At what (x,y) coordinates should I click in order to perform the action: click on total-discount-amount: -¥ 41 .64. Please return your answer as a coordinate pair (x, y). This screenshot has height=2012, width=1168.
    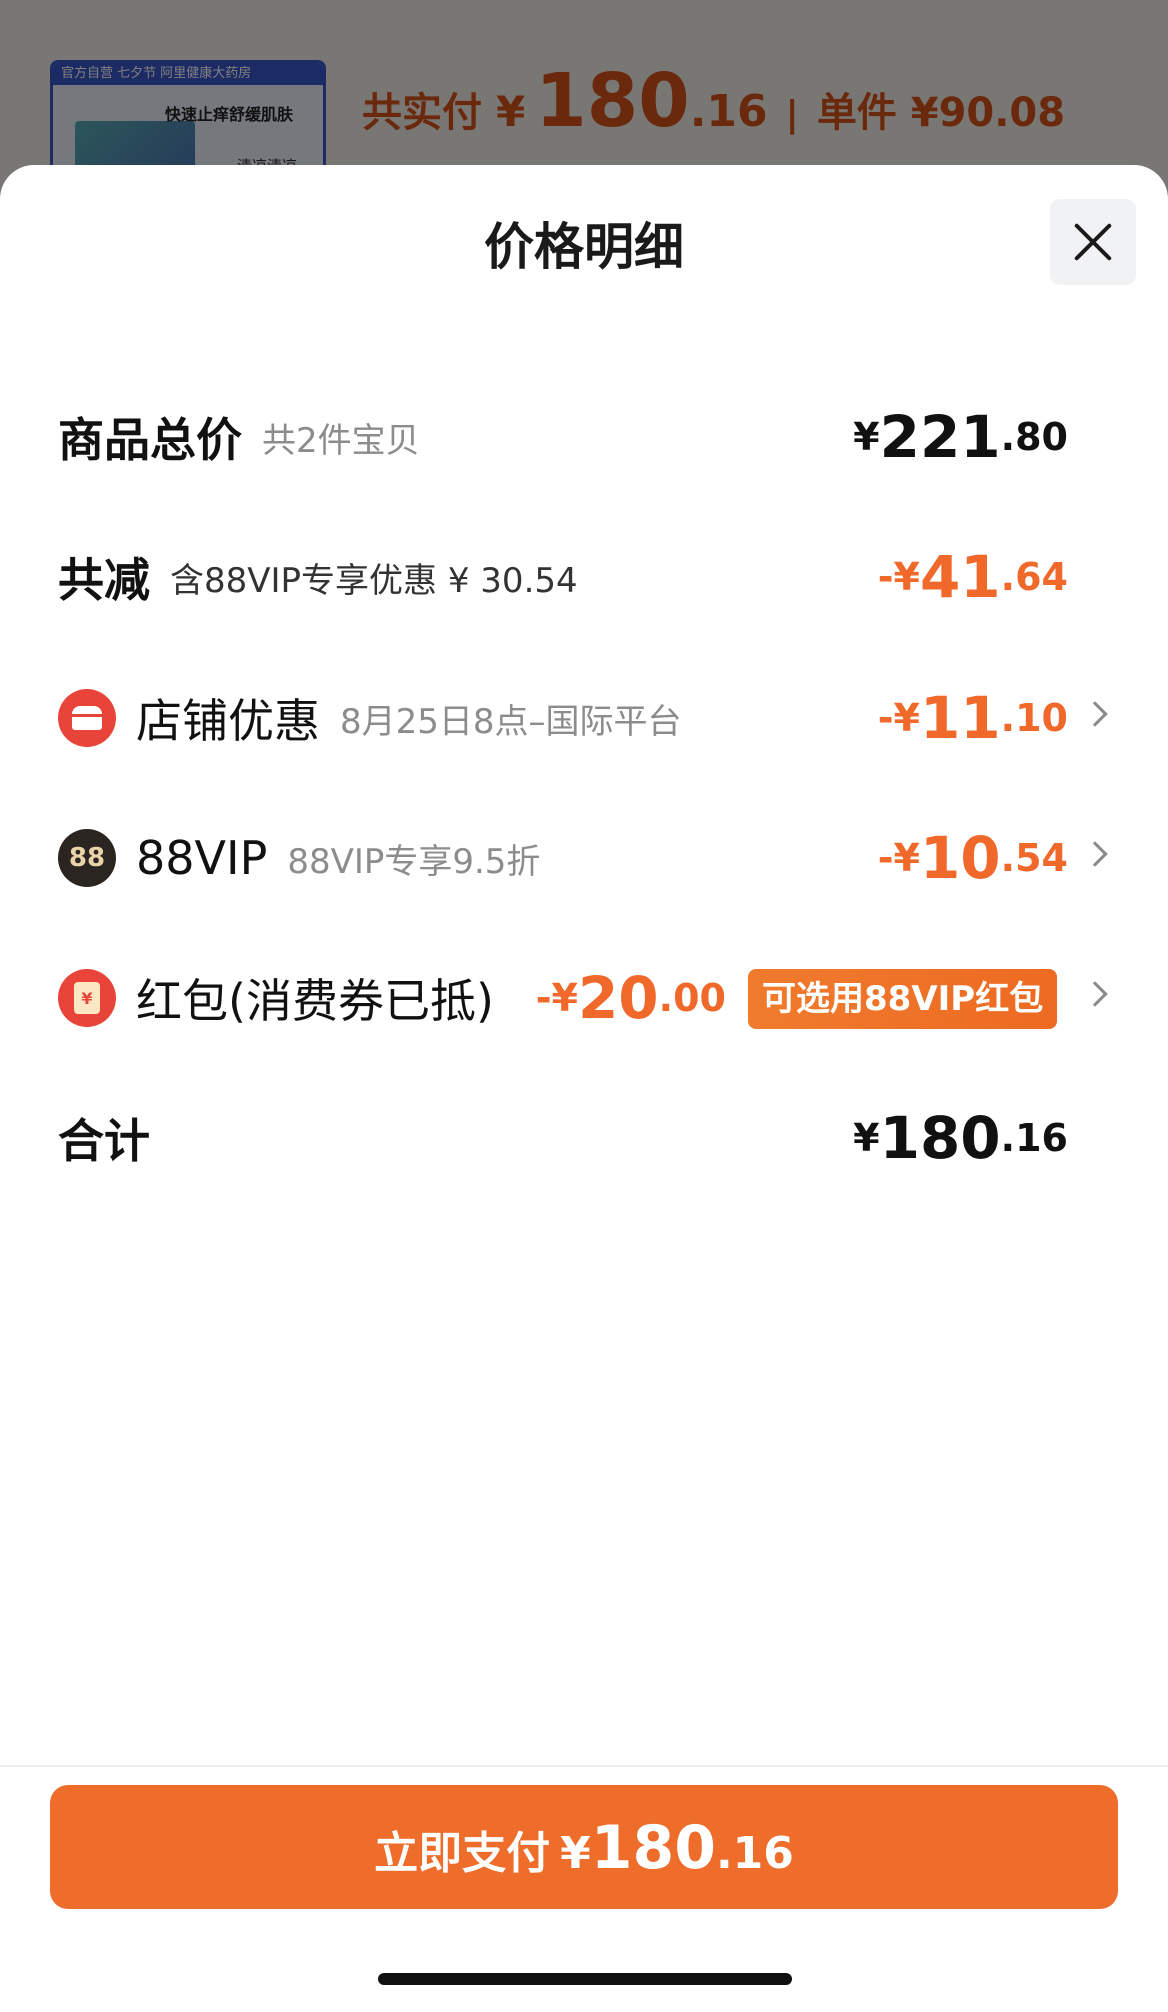
    Looking at the image, I should click on (973, 577).